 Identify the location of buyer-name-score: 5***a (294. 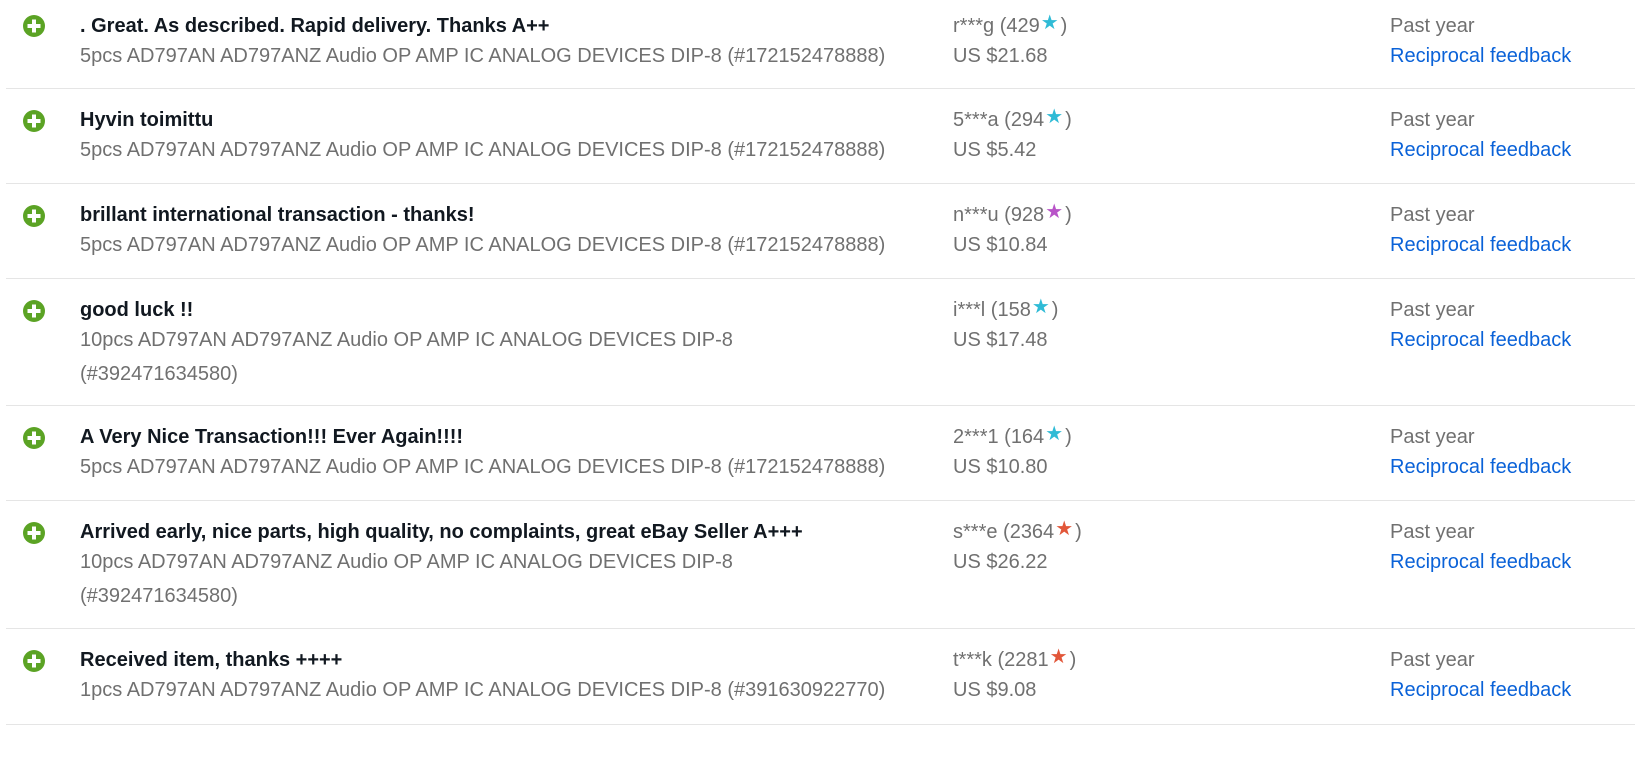
(999, 120).